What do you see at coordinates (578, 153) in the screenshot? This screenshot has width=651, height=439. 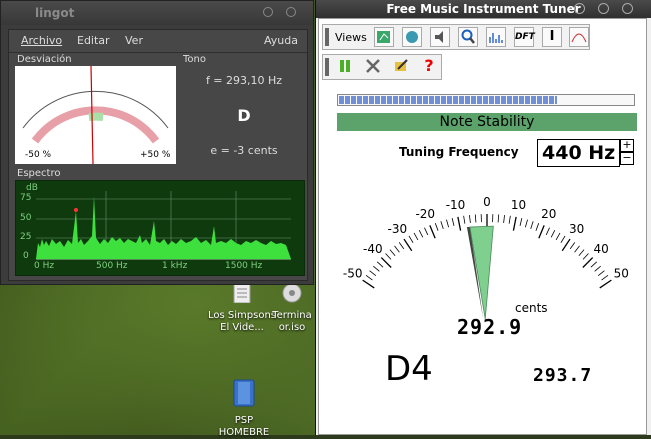 I see `tuning-frequency-input: 440 Hz` at bounding box center [578, 153].